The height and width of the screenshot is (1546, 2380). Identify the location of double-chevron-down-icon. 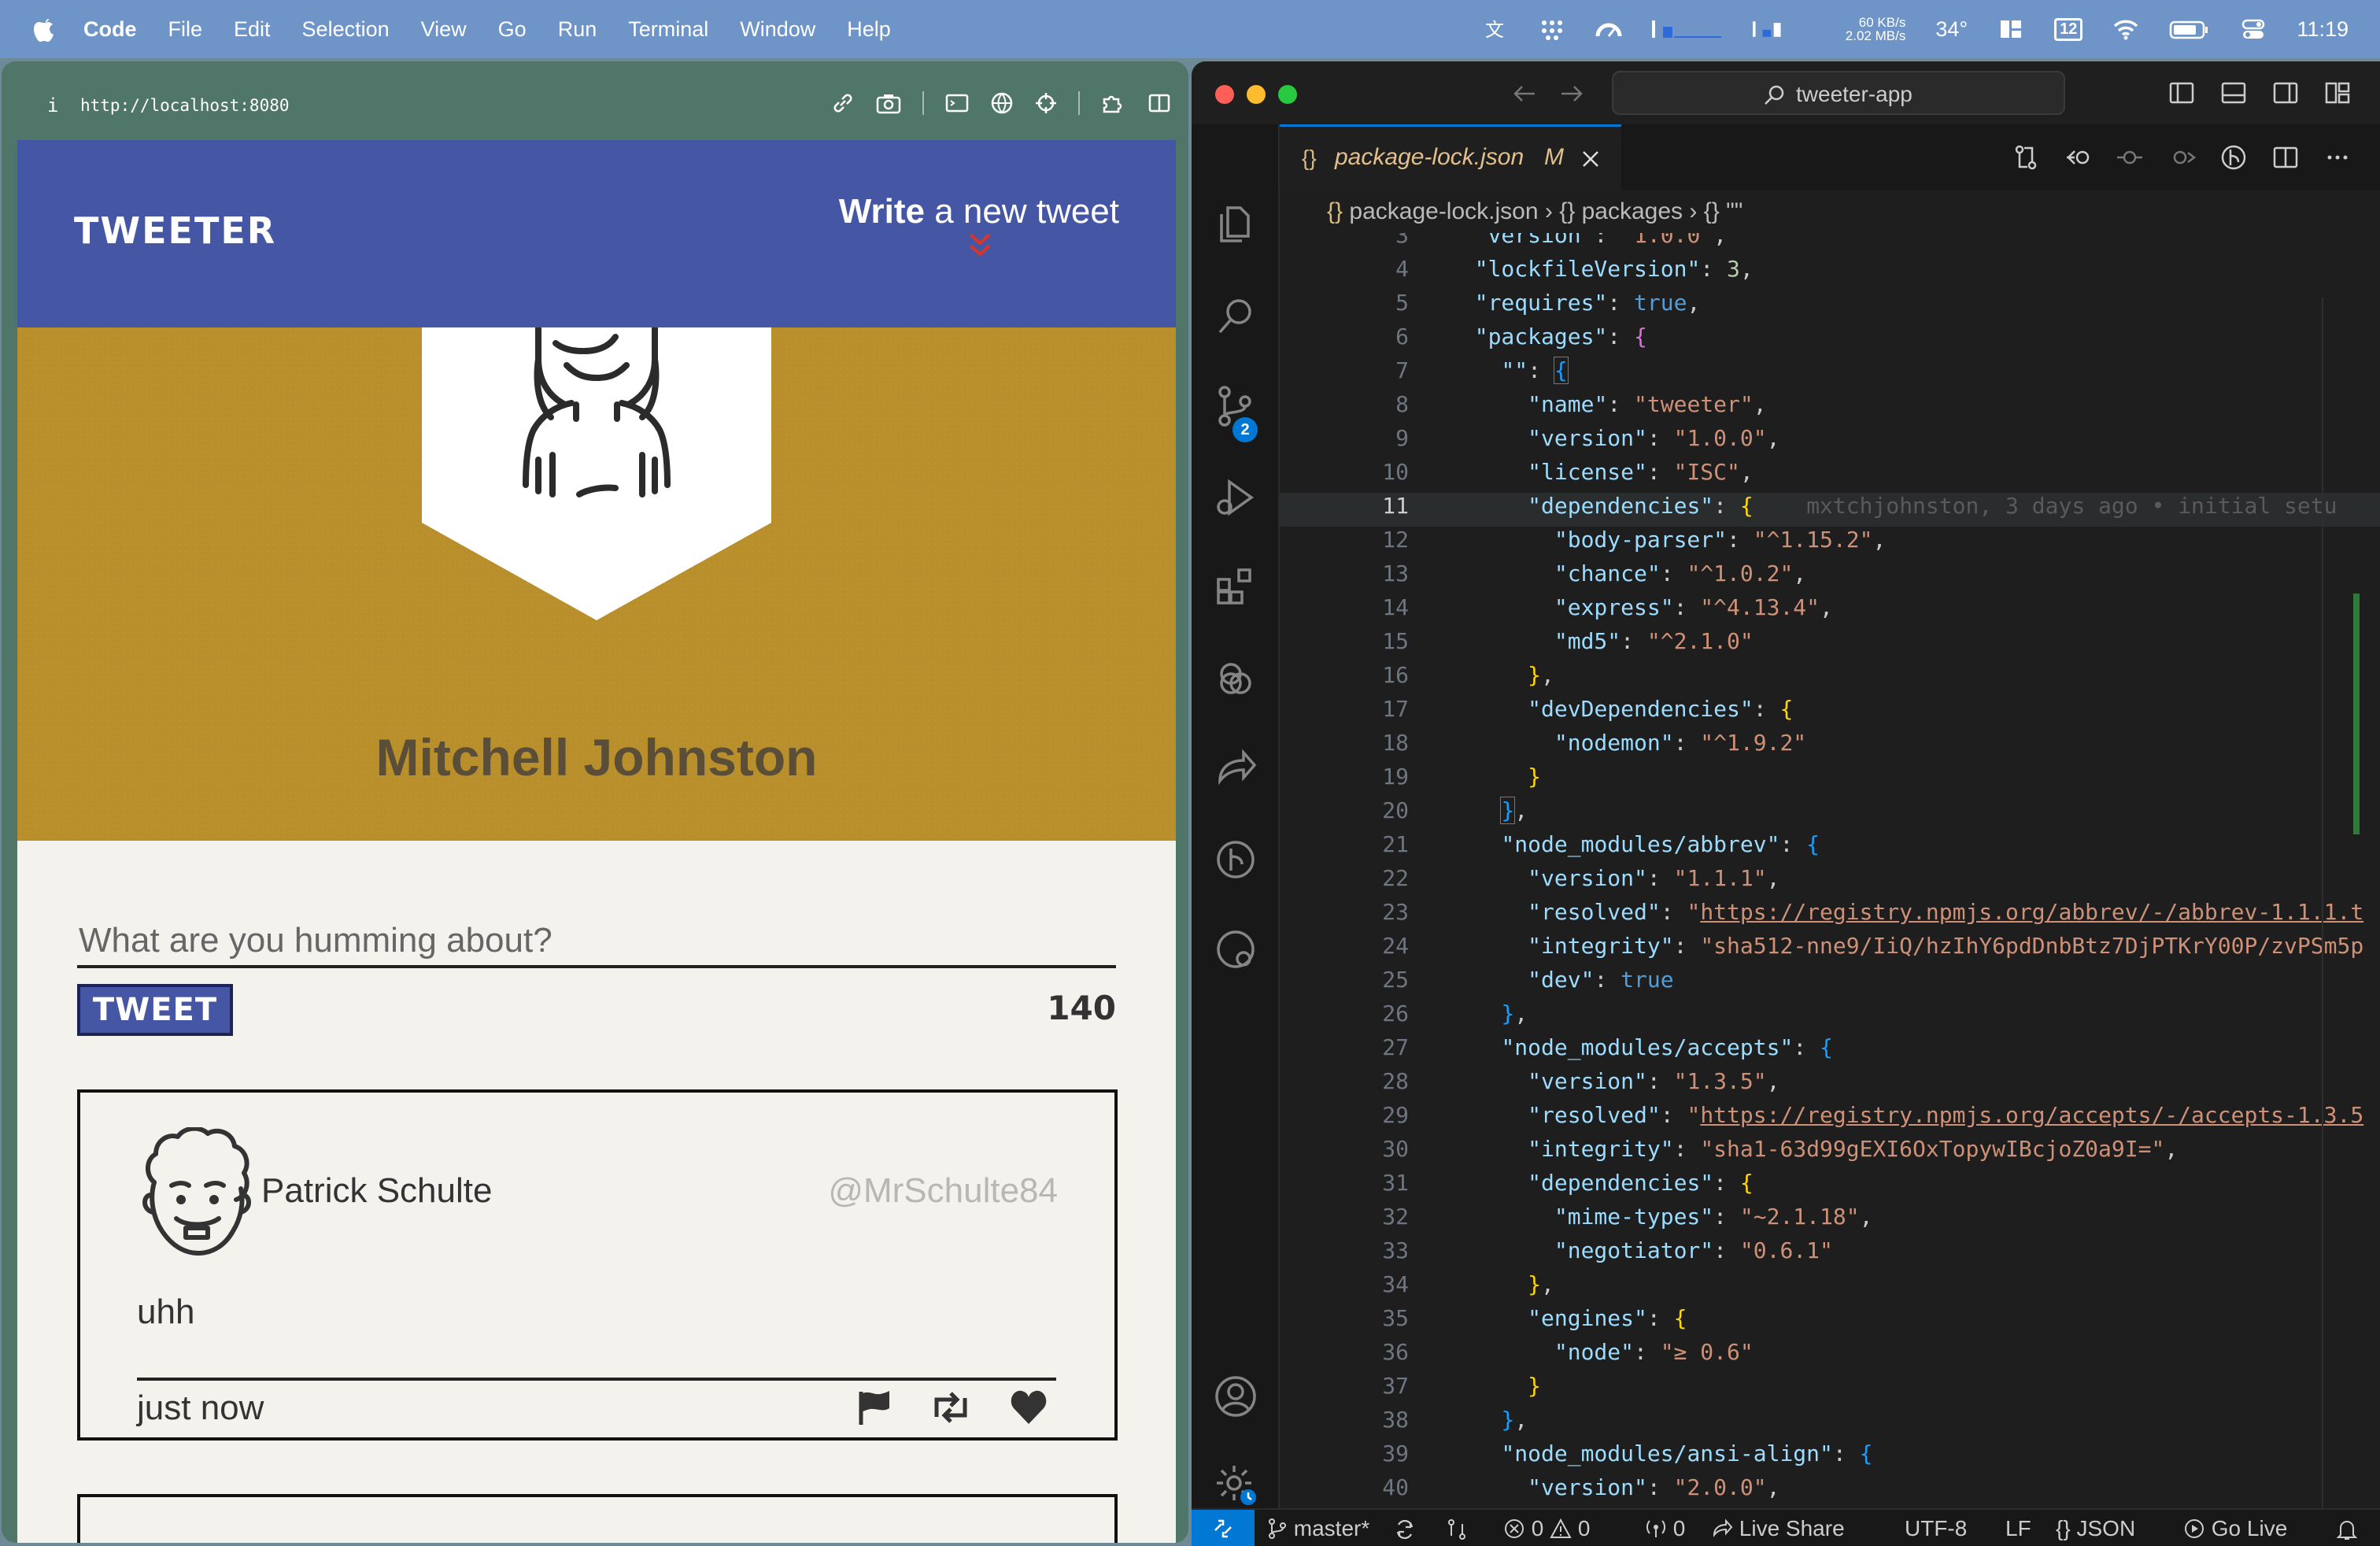
(980, 246).